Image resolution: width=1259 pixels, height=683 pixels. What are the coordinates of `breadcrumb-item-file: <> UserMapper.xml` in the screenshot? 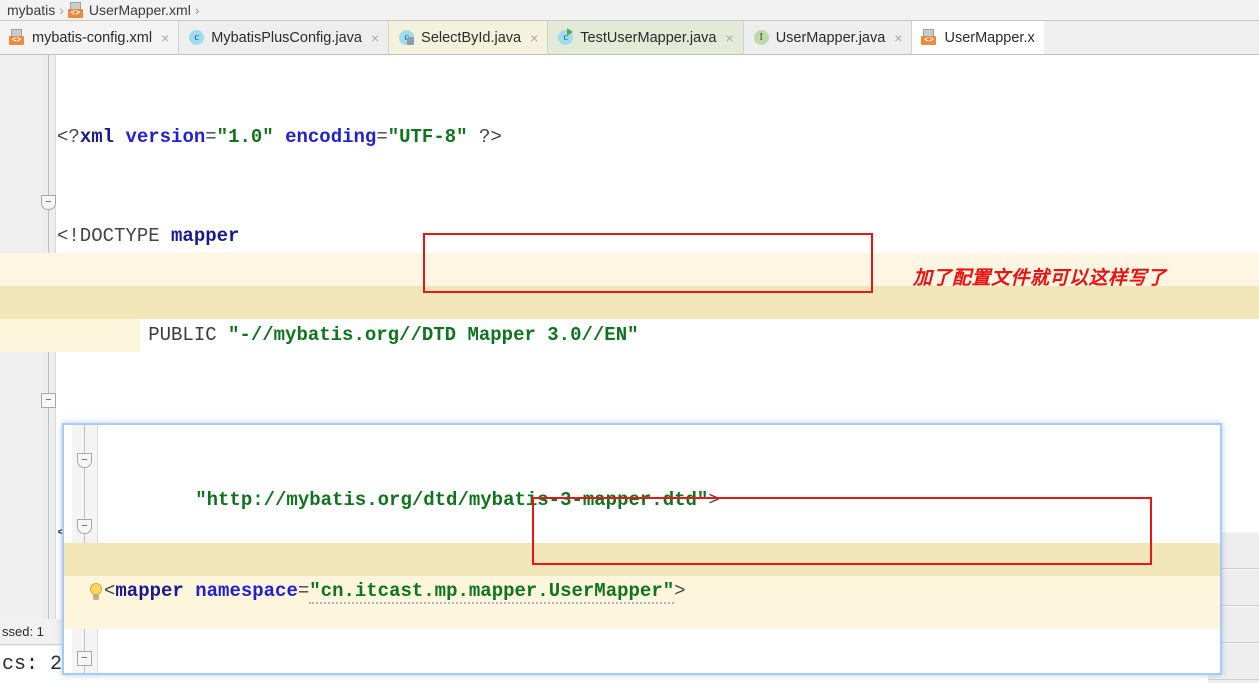 It's located at (129, 10).